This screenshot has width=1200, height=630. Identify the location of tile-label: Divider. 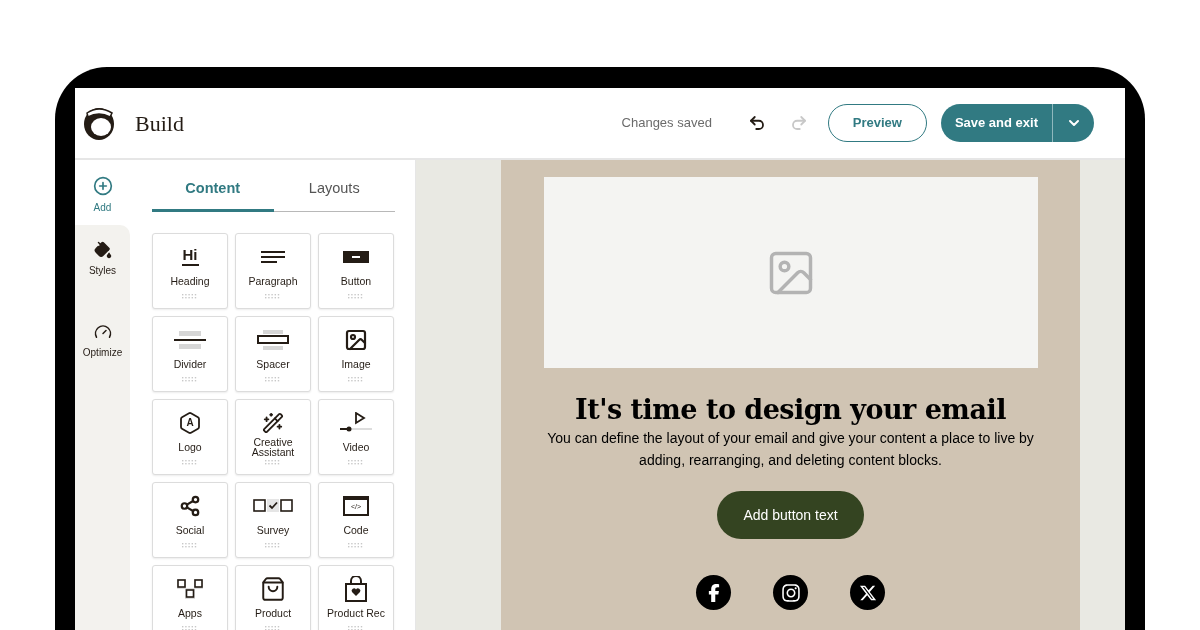
(190, 364).